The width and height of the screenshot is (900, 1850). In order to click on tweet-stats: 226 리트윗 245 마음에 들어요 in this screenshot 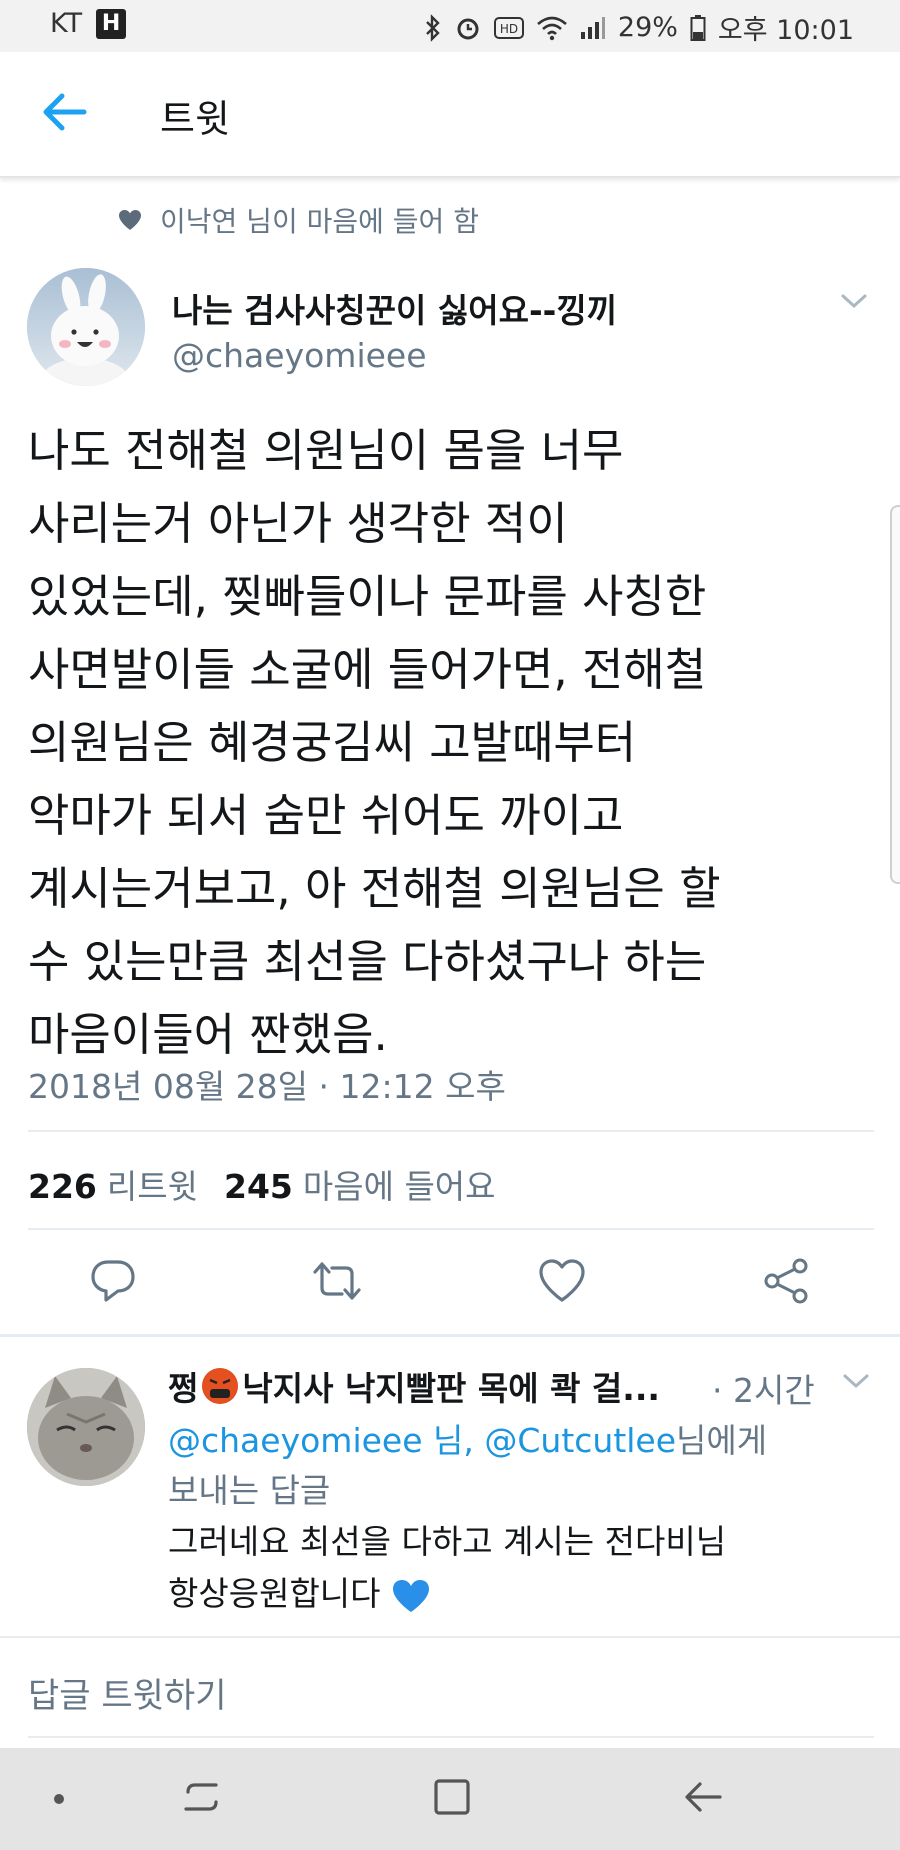, I will do `click(262, 1184)`.